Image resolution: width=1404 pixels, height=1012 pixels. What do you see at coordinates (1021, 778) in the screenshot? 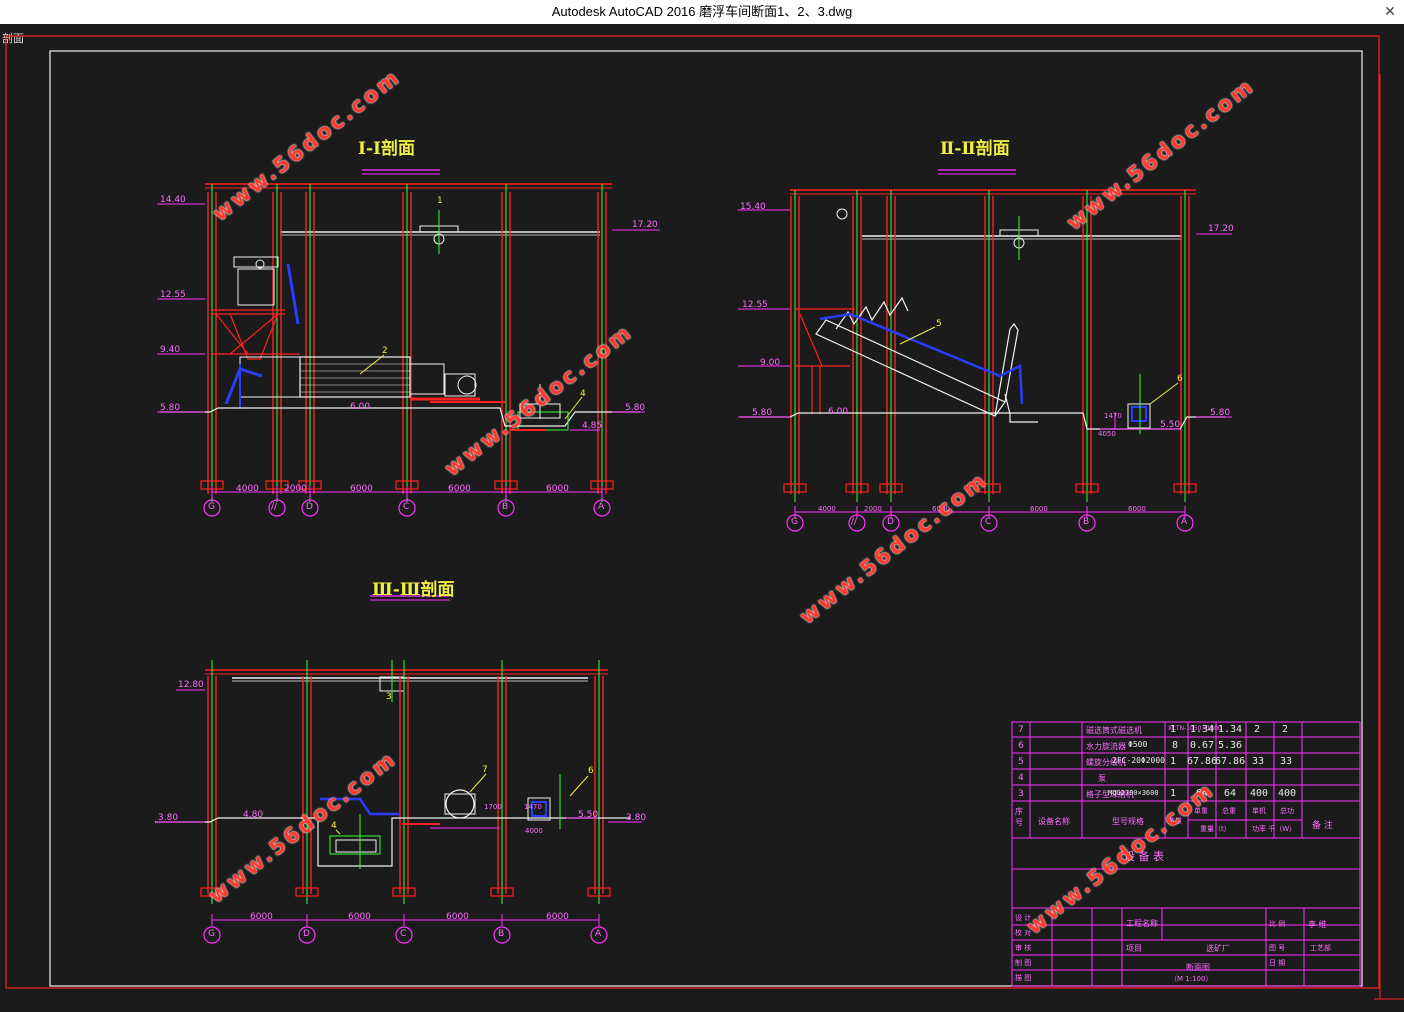
I see `row-no: 4` at bounding box center [1021, 778].